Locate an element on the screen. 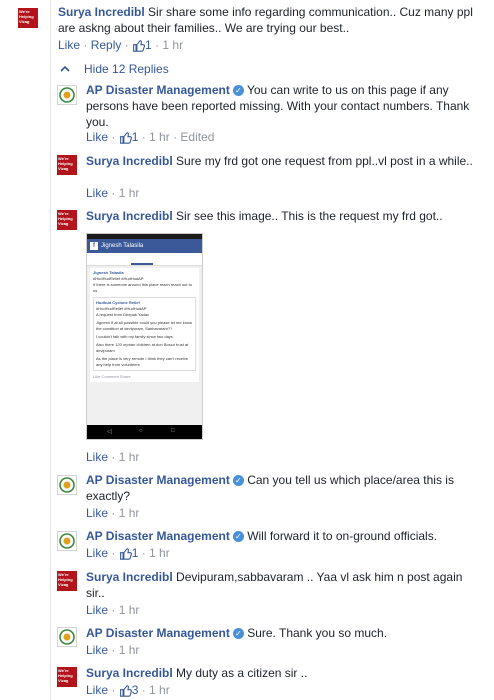 The image size is (494, 700). reply-button: Reply is located at coordinates (106, 45).